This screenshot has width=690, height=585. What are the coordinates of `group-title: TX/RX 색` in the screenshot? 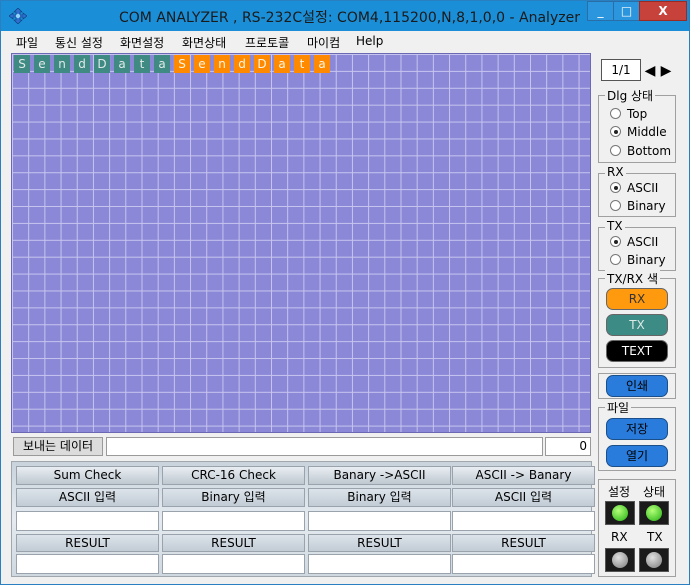 It's located at (633, 278).